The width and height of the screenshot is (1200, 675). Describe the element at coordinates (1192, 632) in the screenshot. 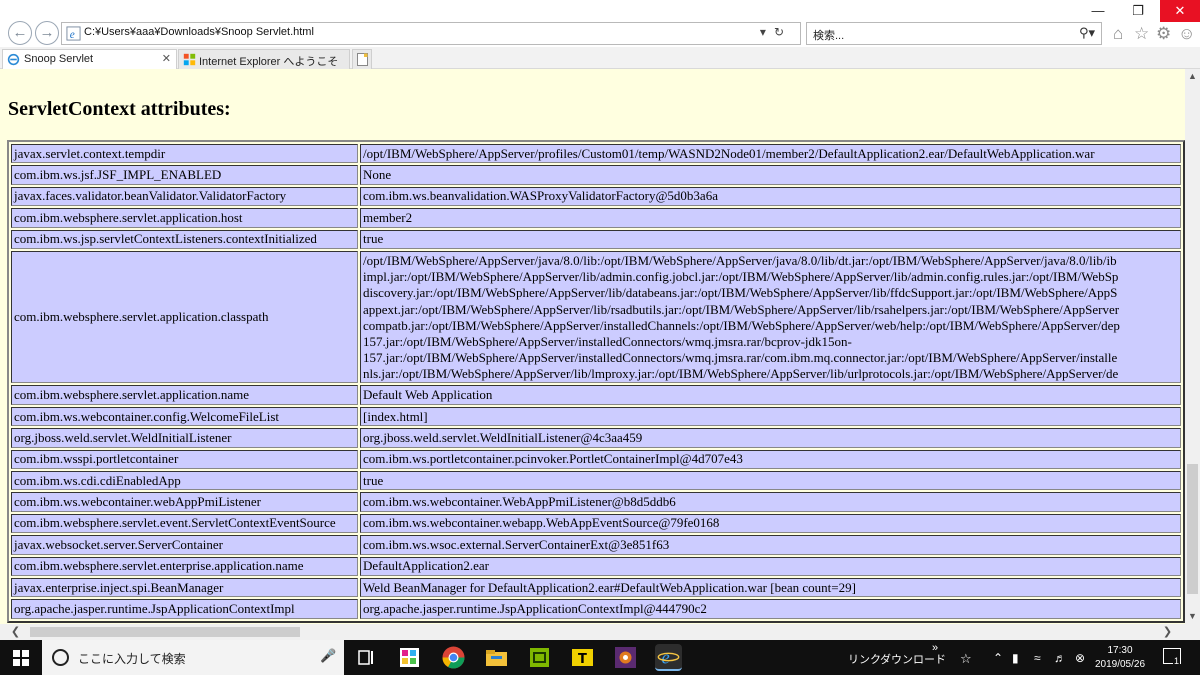

I see `scrollbar-corner` at that location.